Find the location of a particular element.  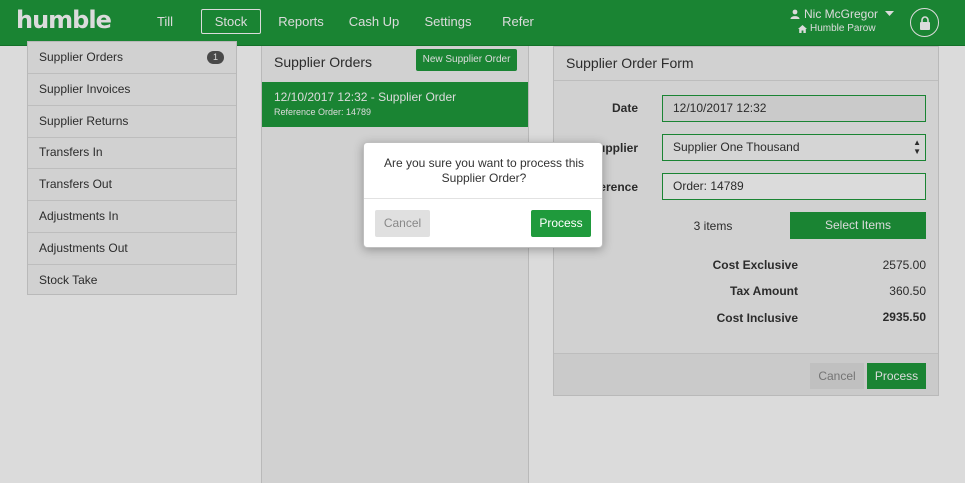

dialog-cancel-button: Cancel is located at coordinates (402, 223).